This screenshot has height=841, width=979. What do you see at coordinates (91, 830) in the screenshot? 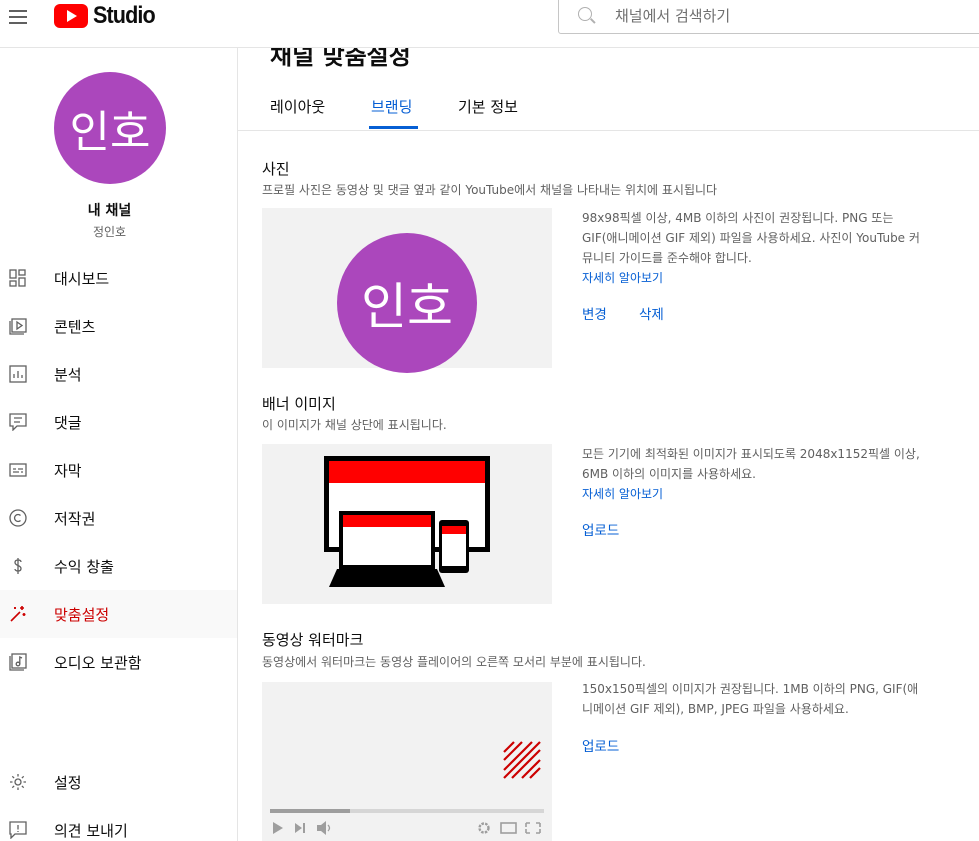
I see `sidebar-item-label: 의견 보내기` at bounding box center [91, 830].